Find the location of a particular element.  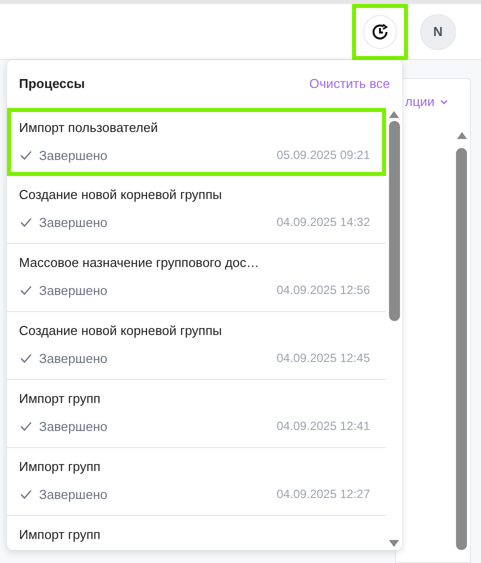

scroll-down-icon is located at coordinates (394, 543).